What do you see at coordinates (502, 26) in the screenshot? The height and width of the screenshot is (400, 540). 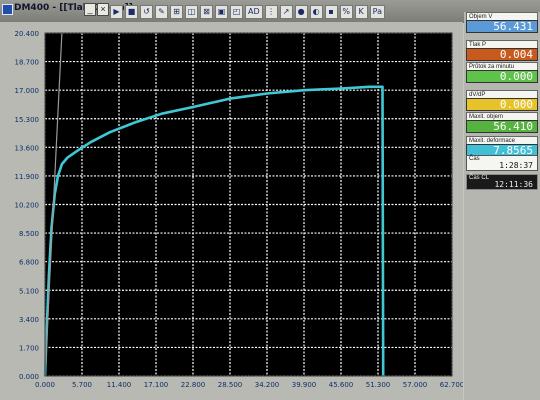 I see `readout-value: 56.431` at bounding box center [502, 26].